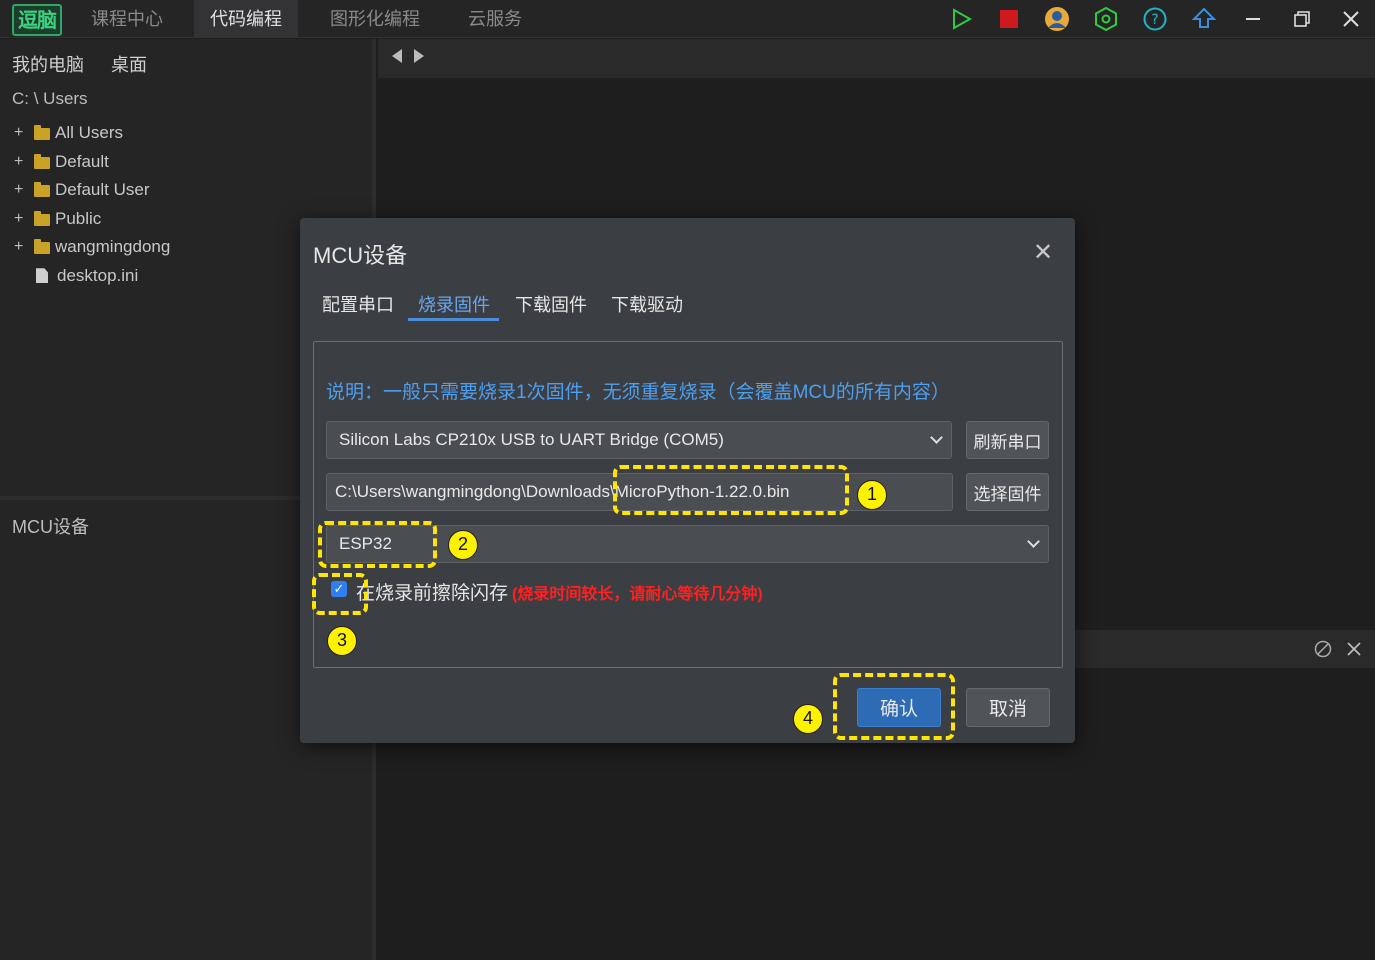 This screenshot has height=960, width=1375. Describe the element at coordinates (463, 545) in the screenshot. I see `annotation-badge-2: 2` at that location.